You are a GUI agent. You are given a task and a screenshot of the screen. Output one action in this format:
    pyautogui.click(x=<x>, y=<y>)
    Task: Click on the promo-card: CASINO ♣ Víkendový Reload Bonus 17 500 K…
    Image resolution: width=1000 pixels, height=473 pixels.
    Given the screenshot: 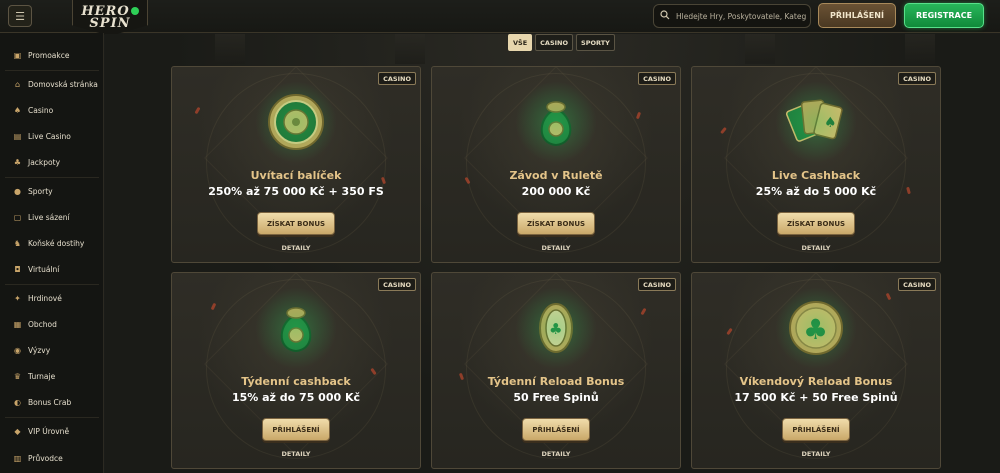 What is the action you would take?
    pyautogui.click(x=816, y=370)
    